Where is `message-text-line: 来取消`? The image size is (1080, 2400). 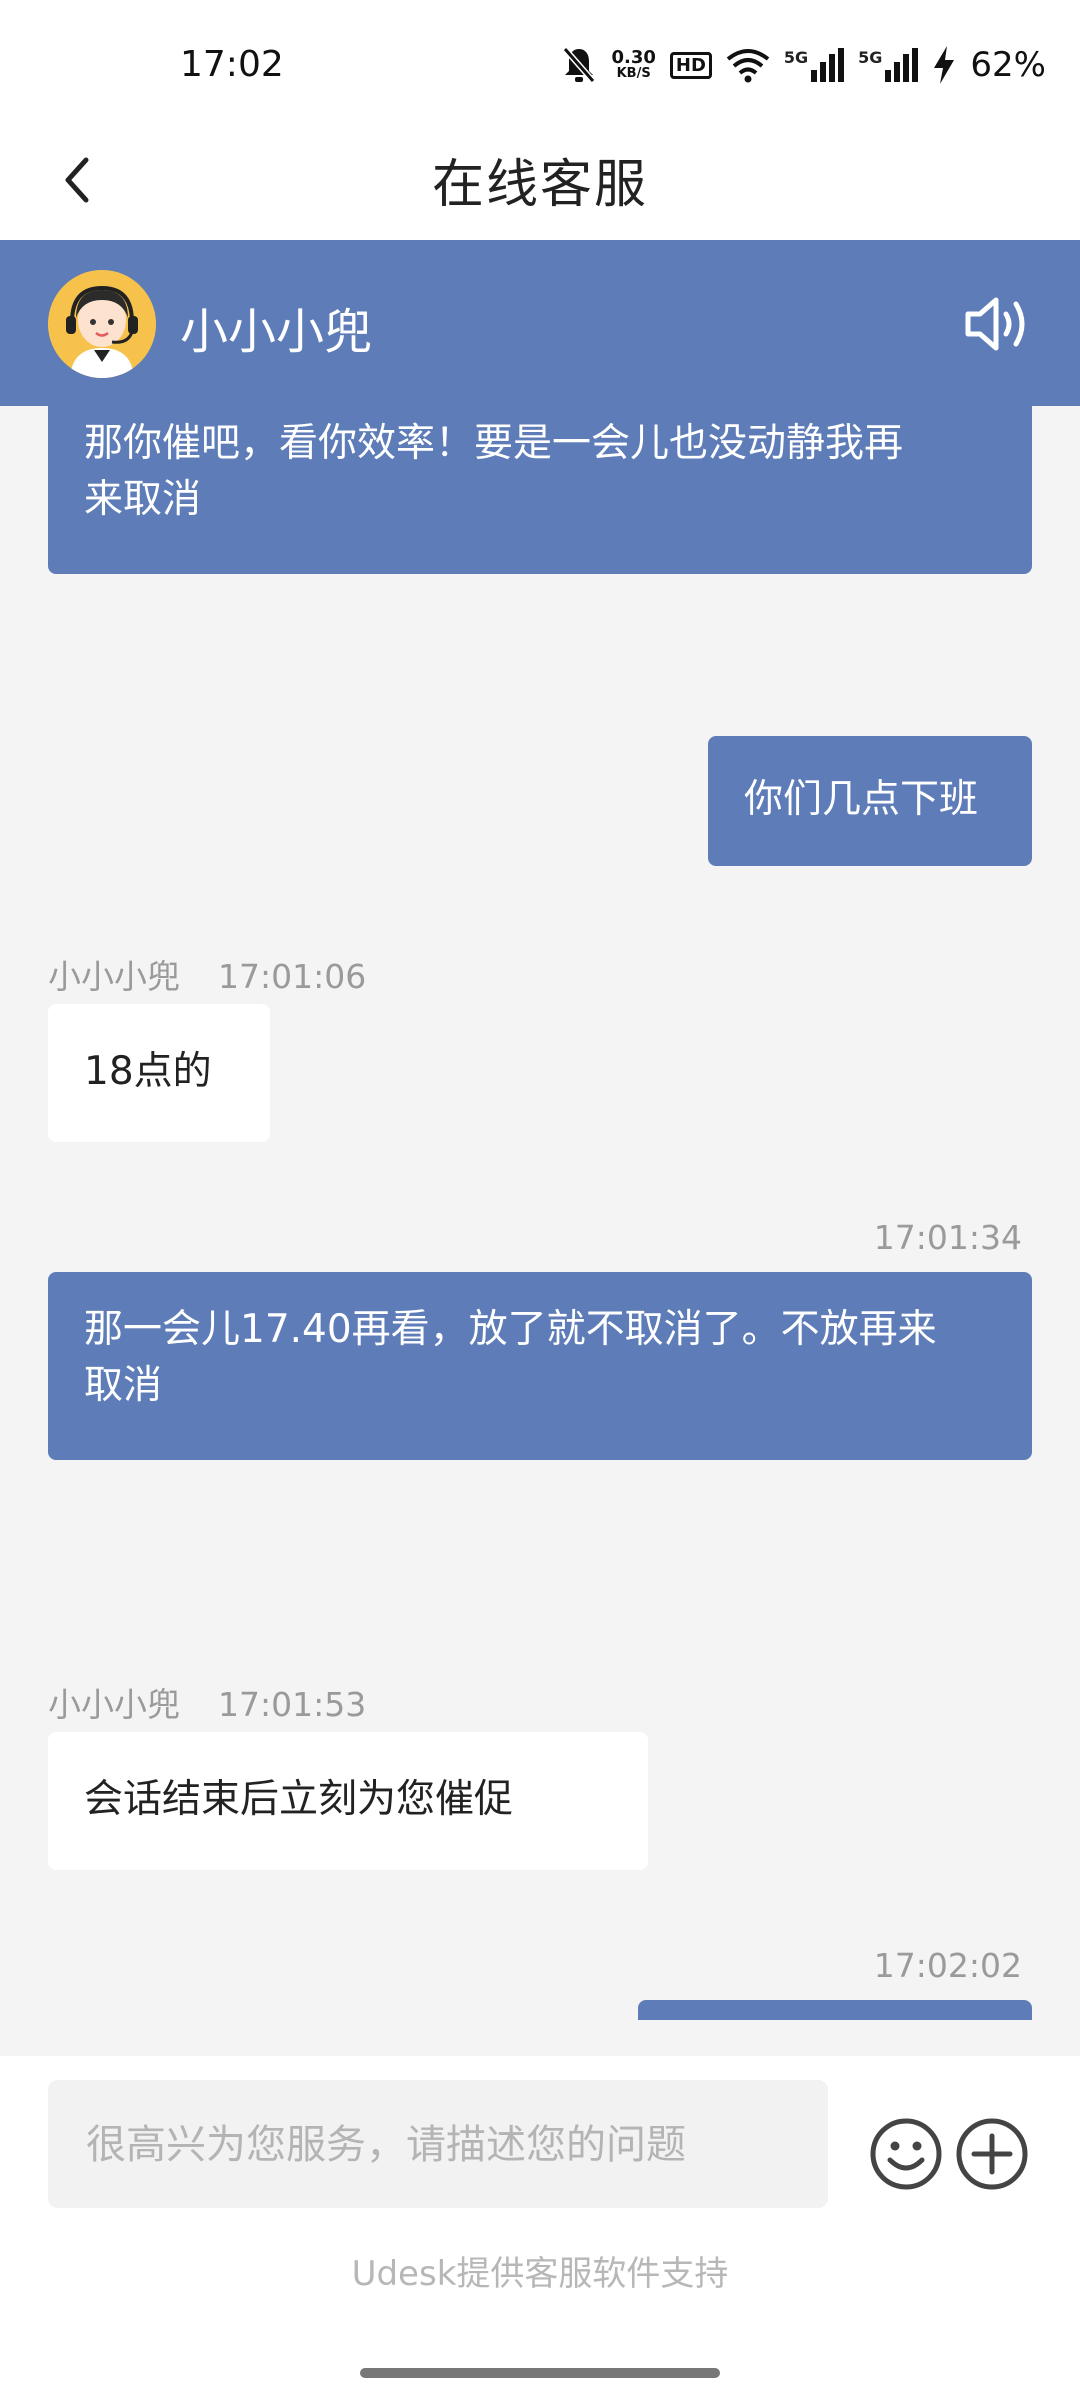 message-text-line: 来取消 is located at coordinates (143, 499).